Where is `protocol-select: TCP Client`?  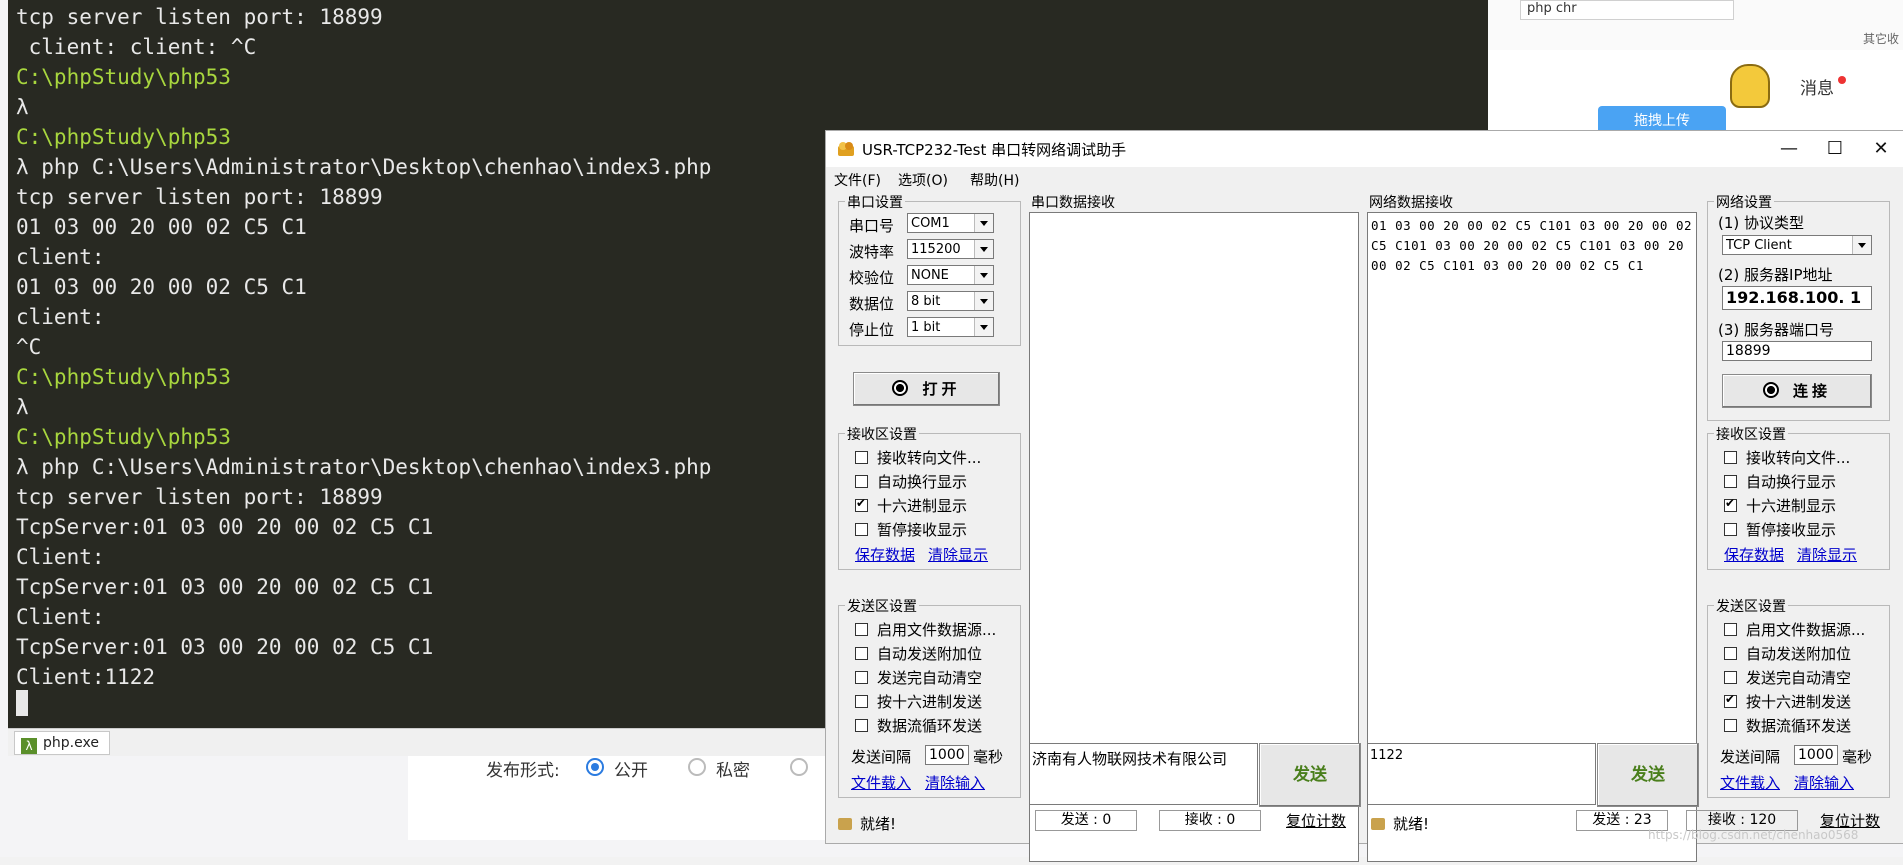 protocol-select: TCP Client is located at coordinates (1797, 245).